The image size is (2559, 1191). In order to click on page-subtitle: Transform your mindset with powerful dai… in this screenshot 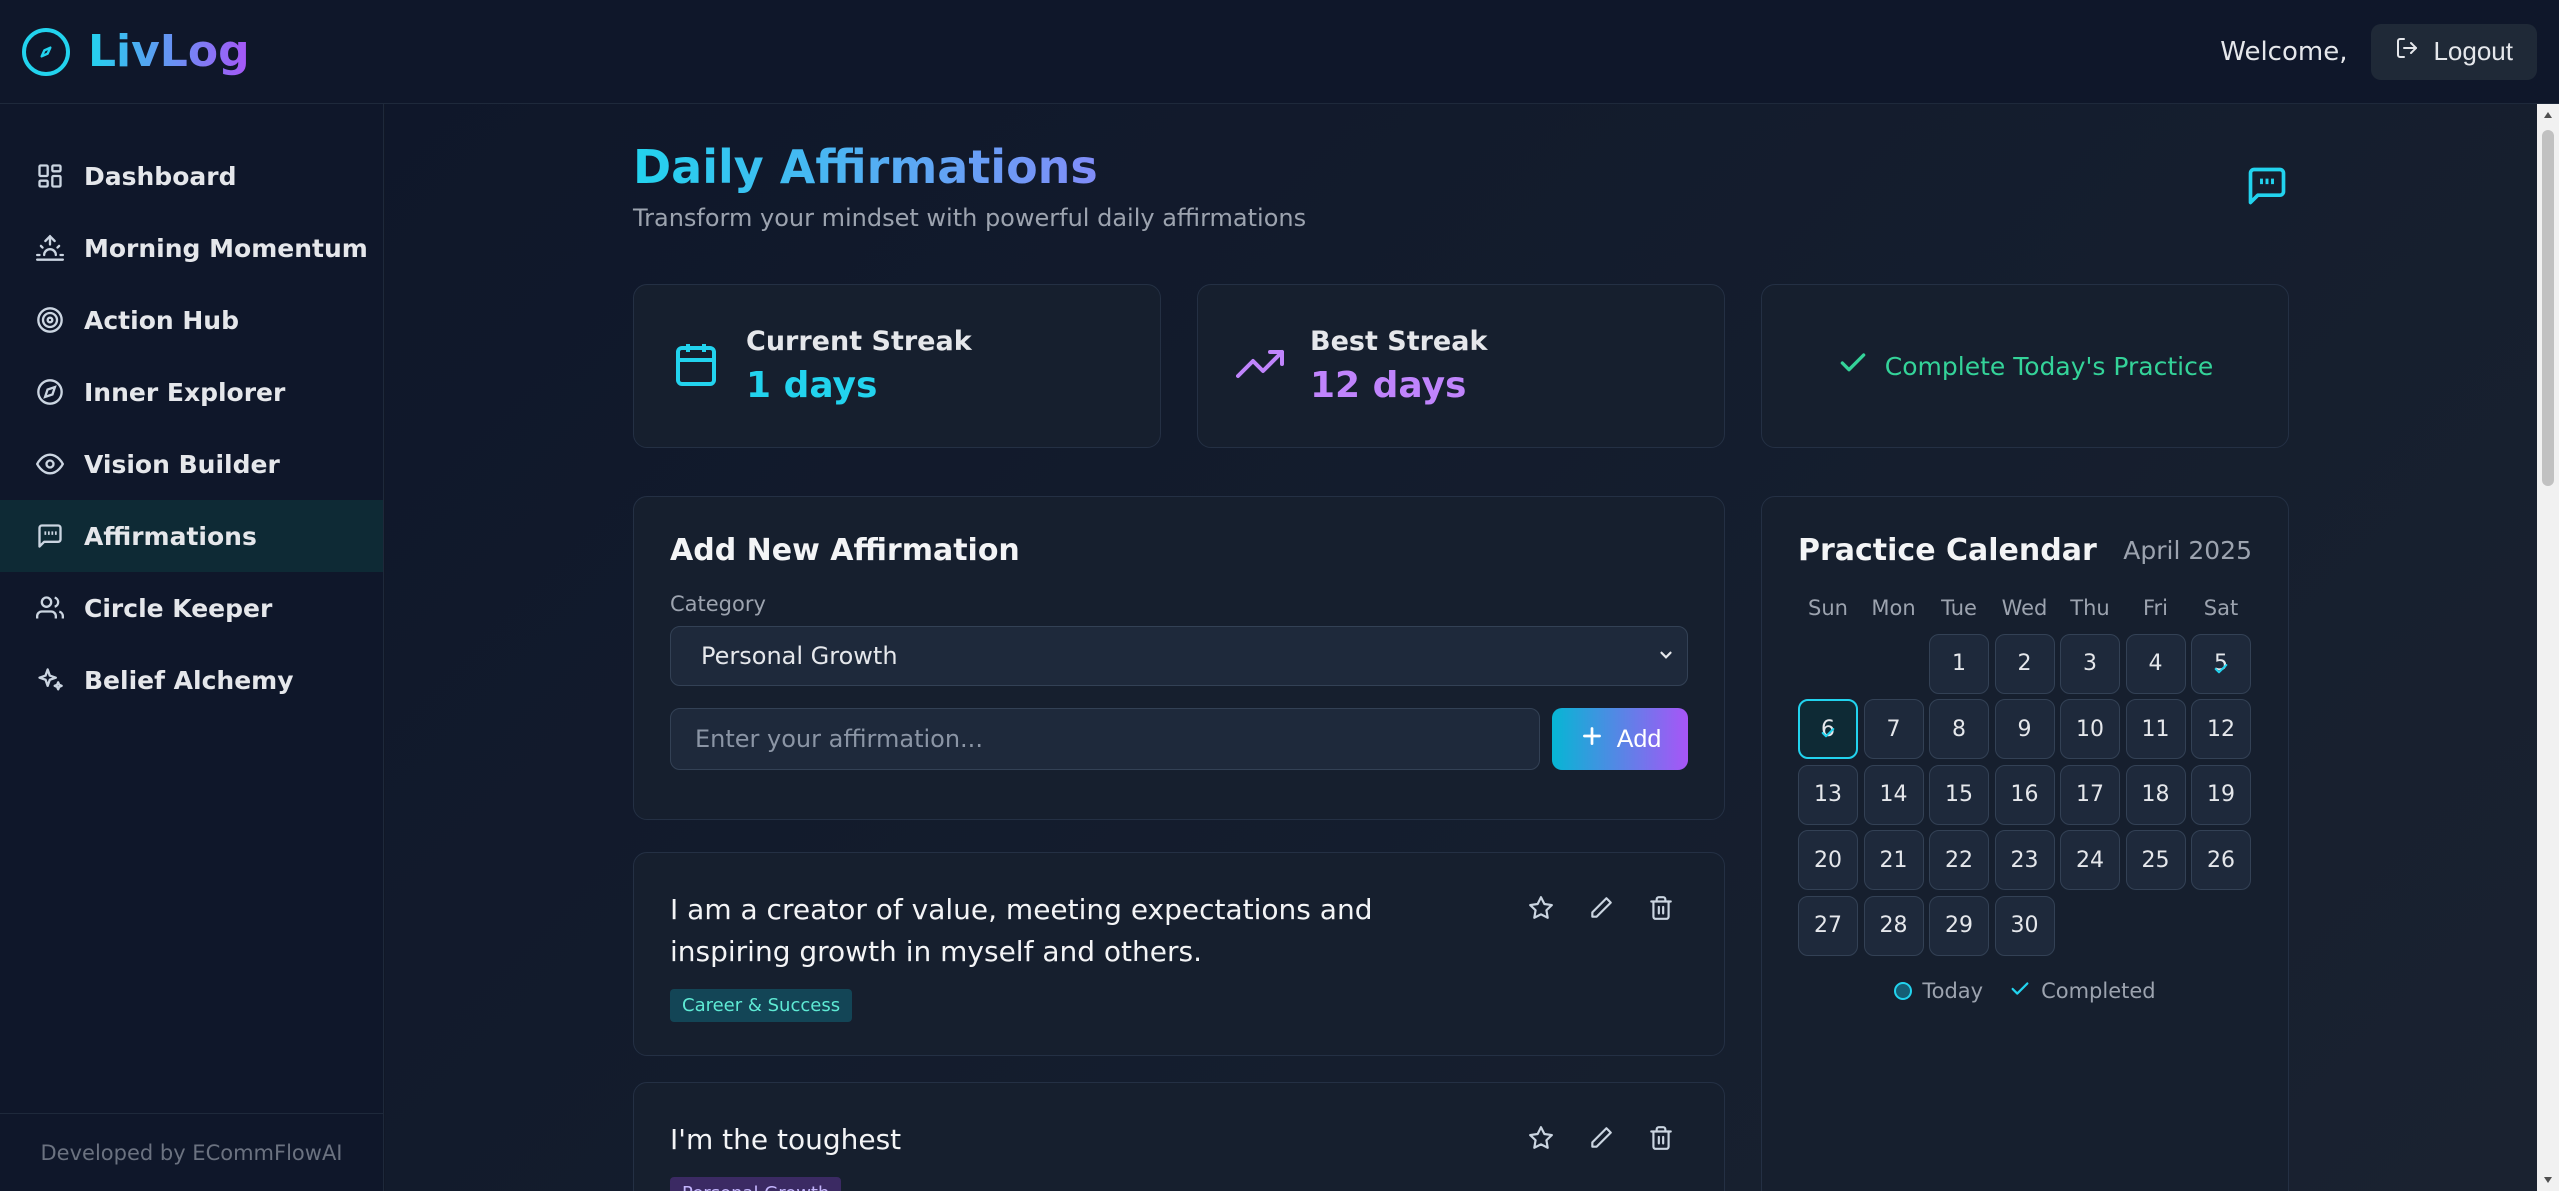, I will do `click(970, 218)`.